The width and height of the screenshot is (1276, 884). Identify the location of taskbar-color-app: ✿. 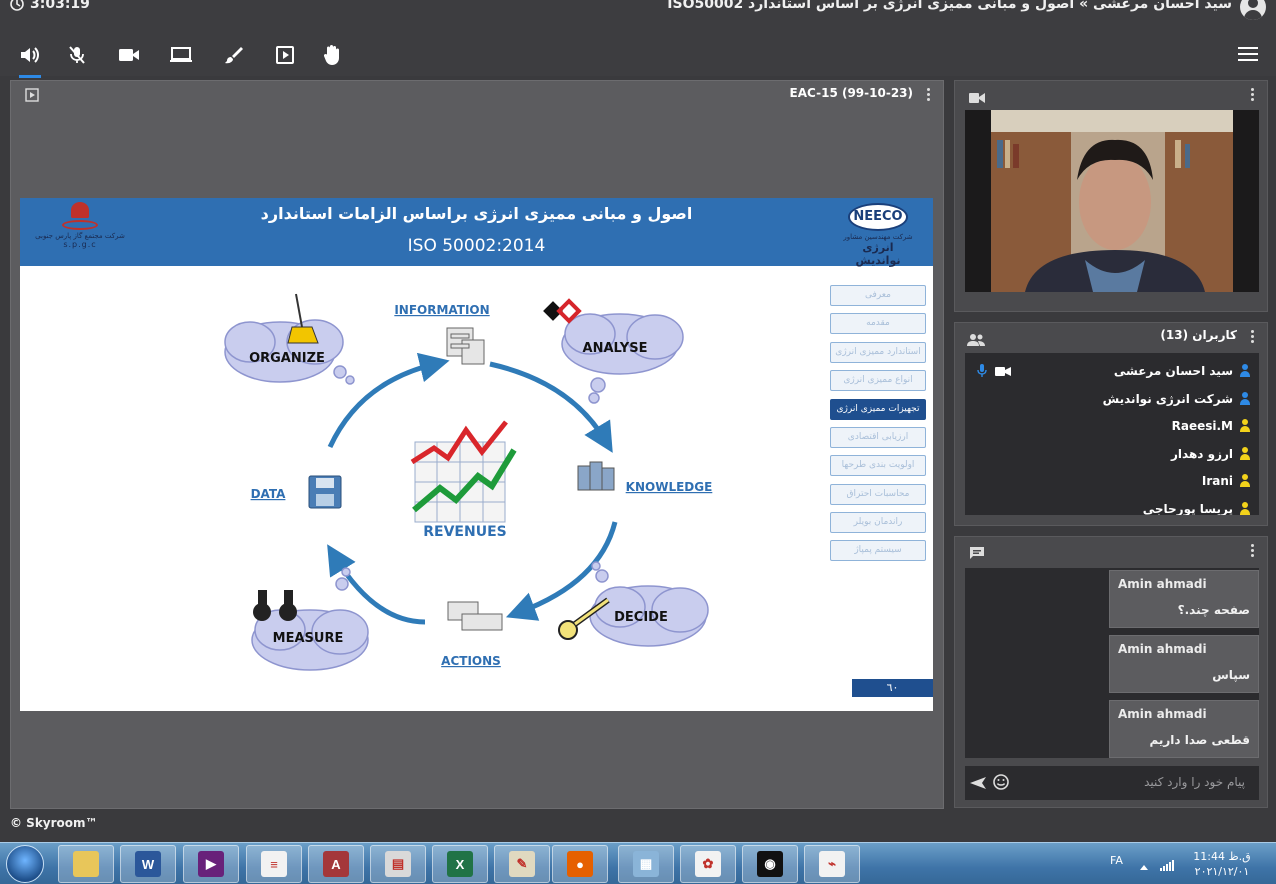
(708, 864).